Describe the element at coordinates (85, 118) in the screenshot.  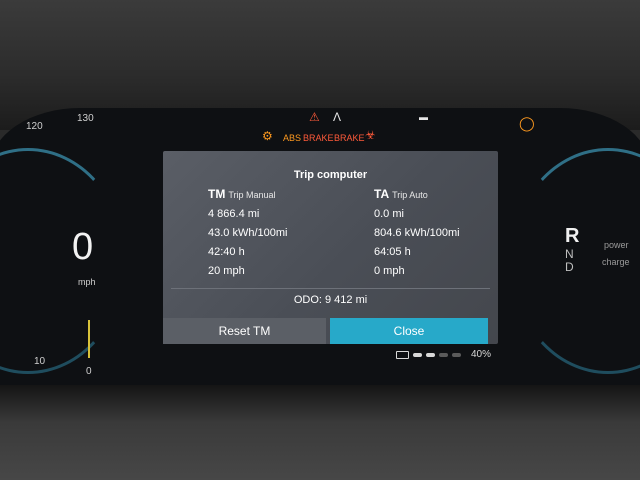
I see `speed-tick-130: 130` at that location.